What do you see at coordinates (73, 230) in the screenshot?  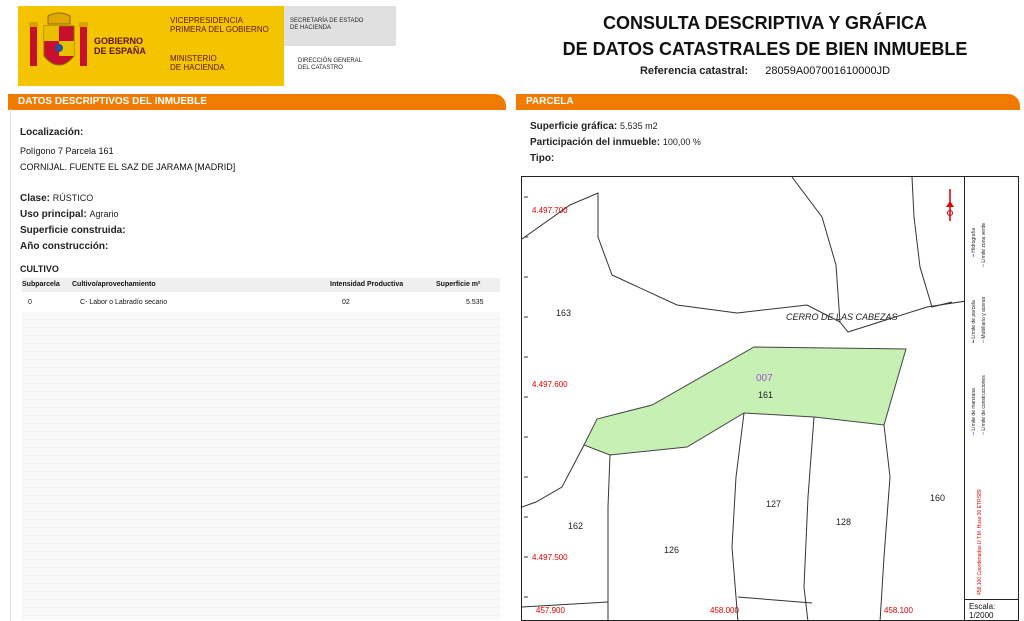 I see `superficie-construida-label: Superficie construida:` at bounding box center [73, 230].